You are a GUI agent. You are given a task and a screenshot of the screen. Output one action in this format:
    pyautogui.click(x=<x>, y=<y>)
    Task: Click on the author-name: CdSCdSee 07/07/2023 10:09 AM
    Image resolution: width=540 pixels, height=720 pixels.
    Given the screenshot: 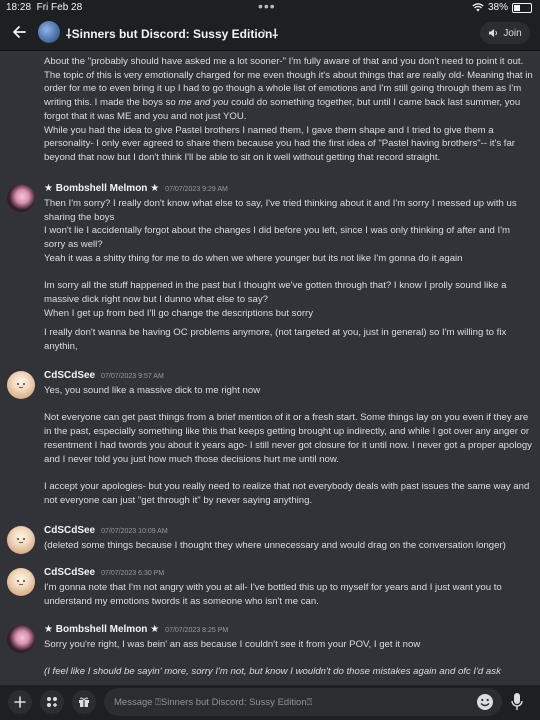 What is the action you would take?
    pyautogui.click(x=106, y=530)
    